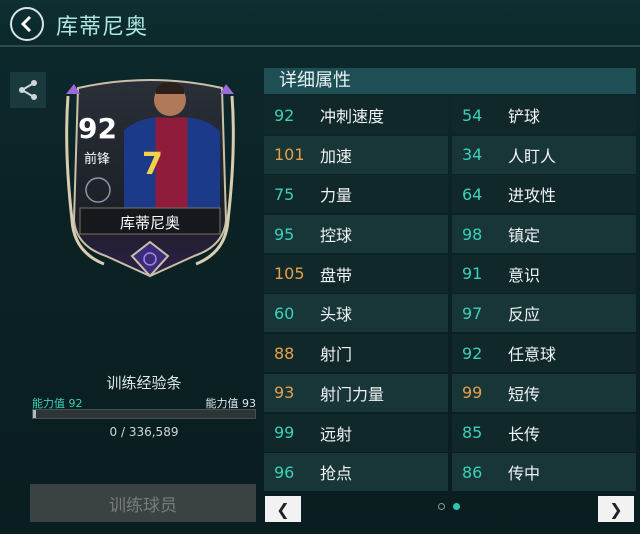  I want to click on attribute-name: 镇定, so click(524, 236).